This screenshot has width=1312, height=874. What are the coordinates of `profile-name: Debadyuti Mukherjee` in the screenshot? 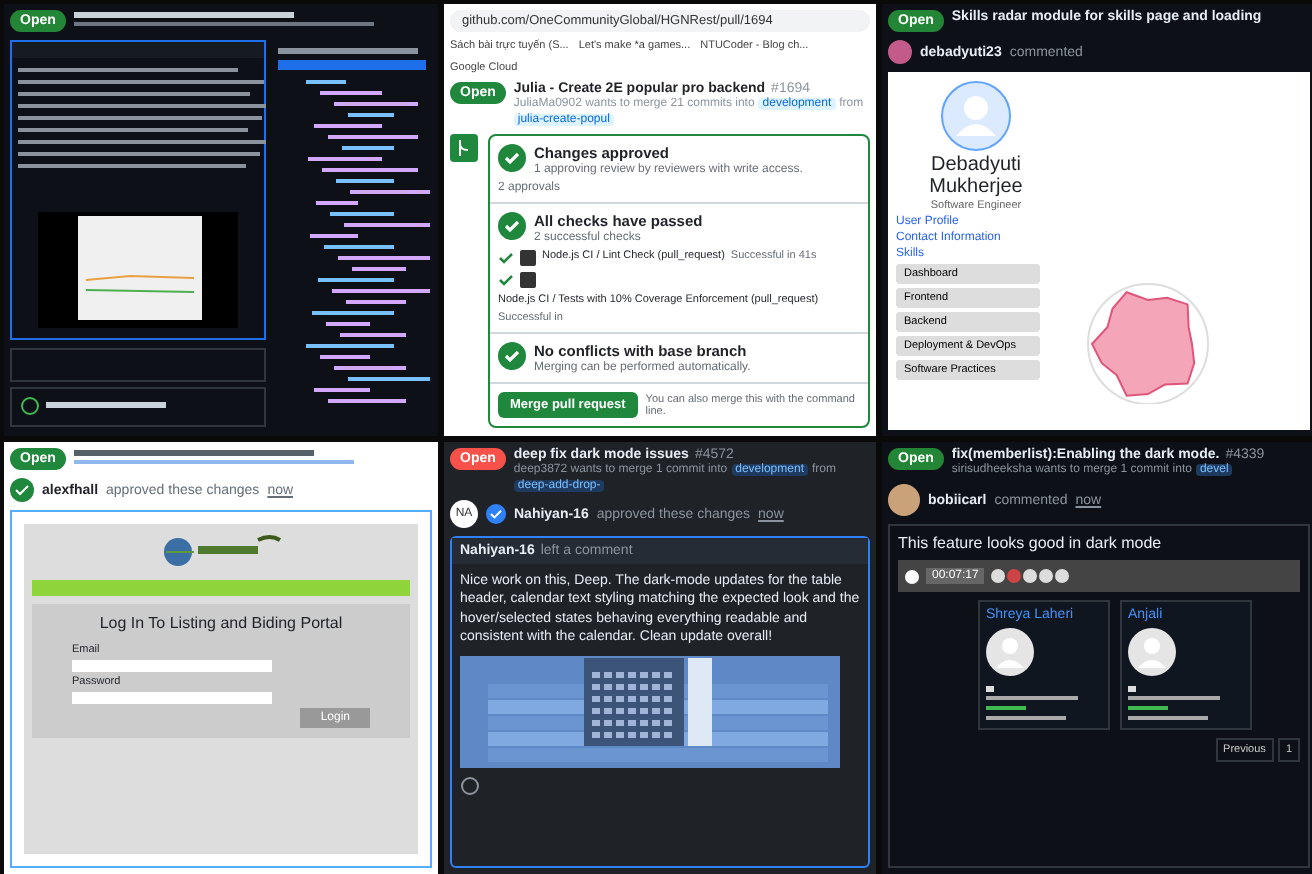 It's located at (976, 176).